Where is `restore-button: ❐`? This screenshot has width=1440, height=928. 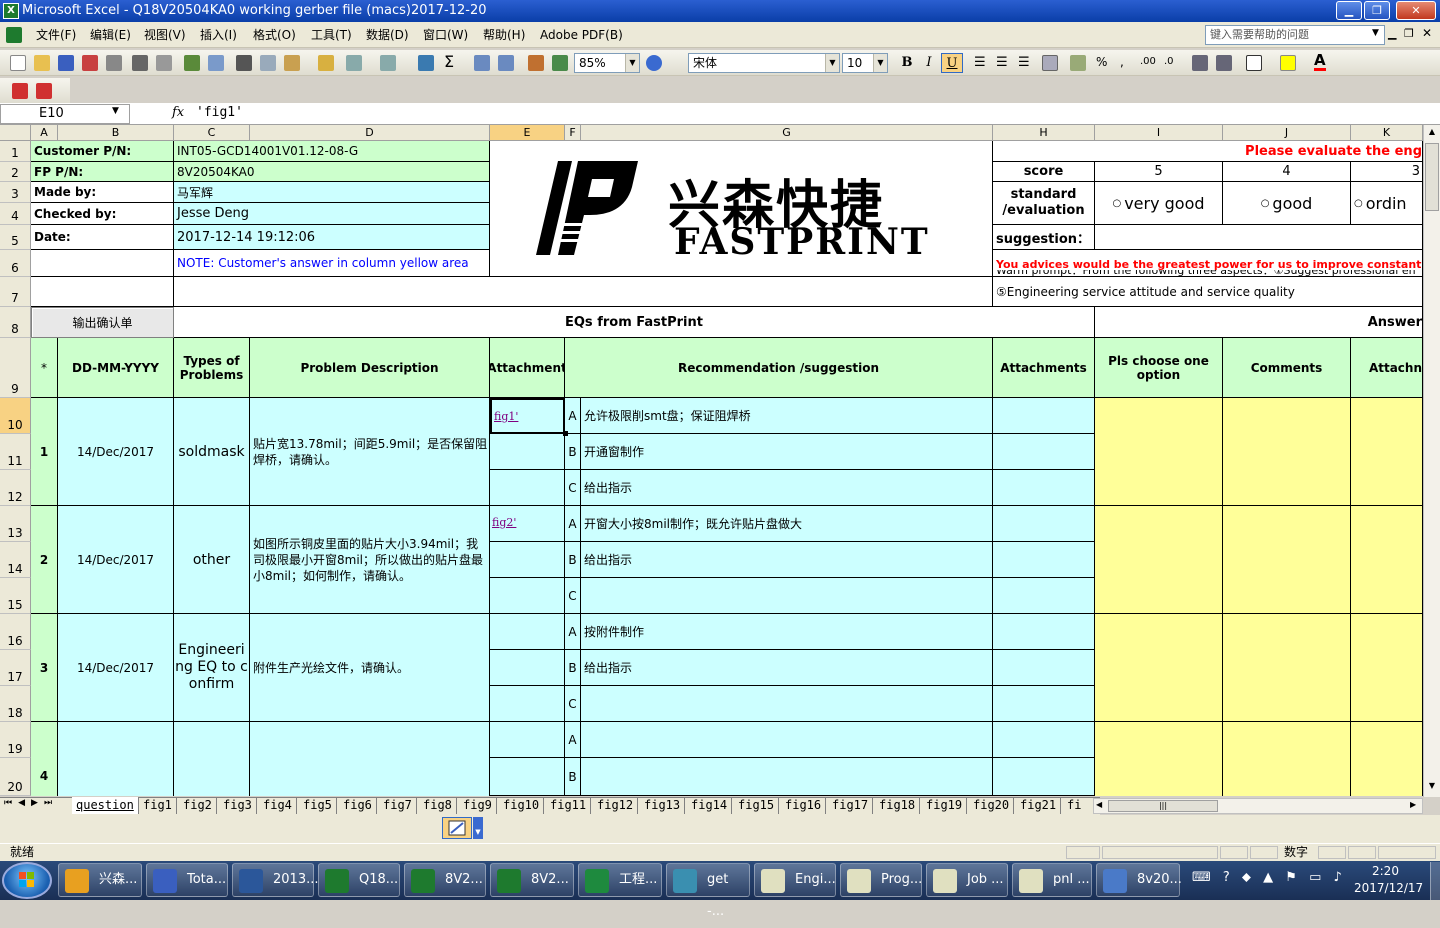 restore-button: ❐ is located at coordinates (1377, 10).